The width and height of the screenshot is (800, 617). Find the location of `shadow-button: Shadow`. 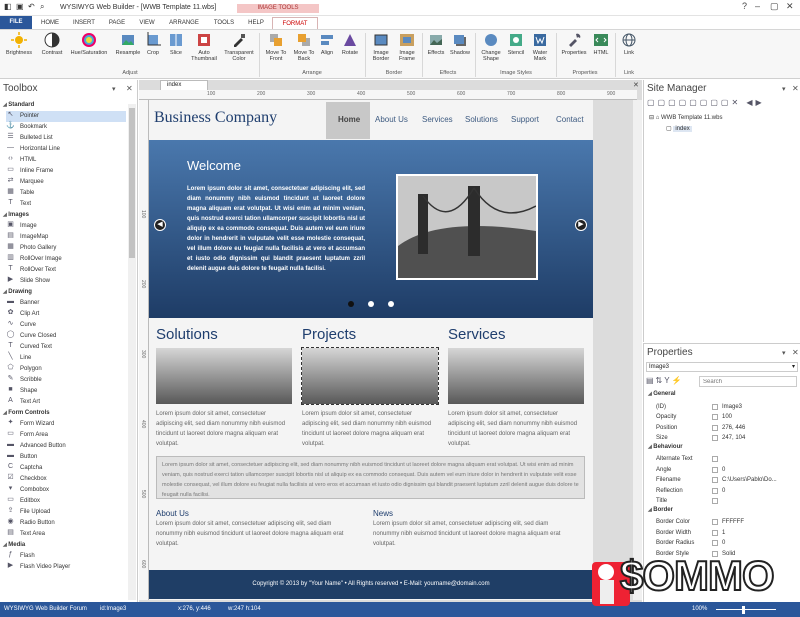

shadow-button: Shadow is located at coordinates (460, 44).